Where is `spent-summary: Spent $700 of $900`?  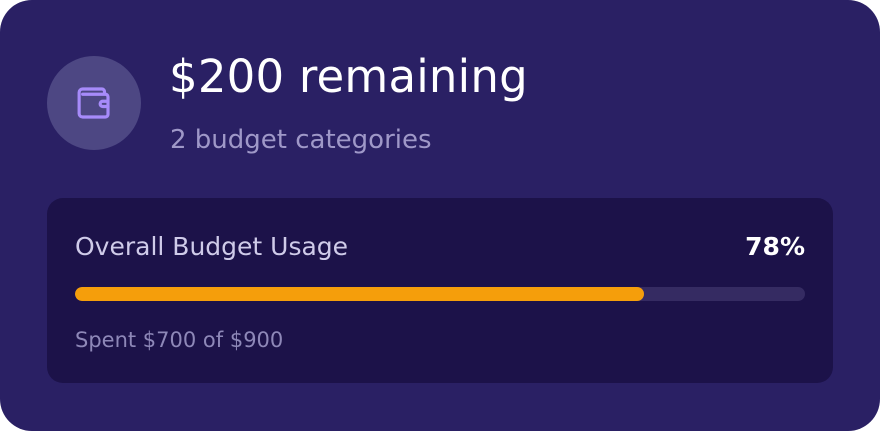
spent-summary: Spent $700 of $900 is located at coordinates (179, 340).